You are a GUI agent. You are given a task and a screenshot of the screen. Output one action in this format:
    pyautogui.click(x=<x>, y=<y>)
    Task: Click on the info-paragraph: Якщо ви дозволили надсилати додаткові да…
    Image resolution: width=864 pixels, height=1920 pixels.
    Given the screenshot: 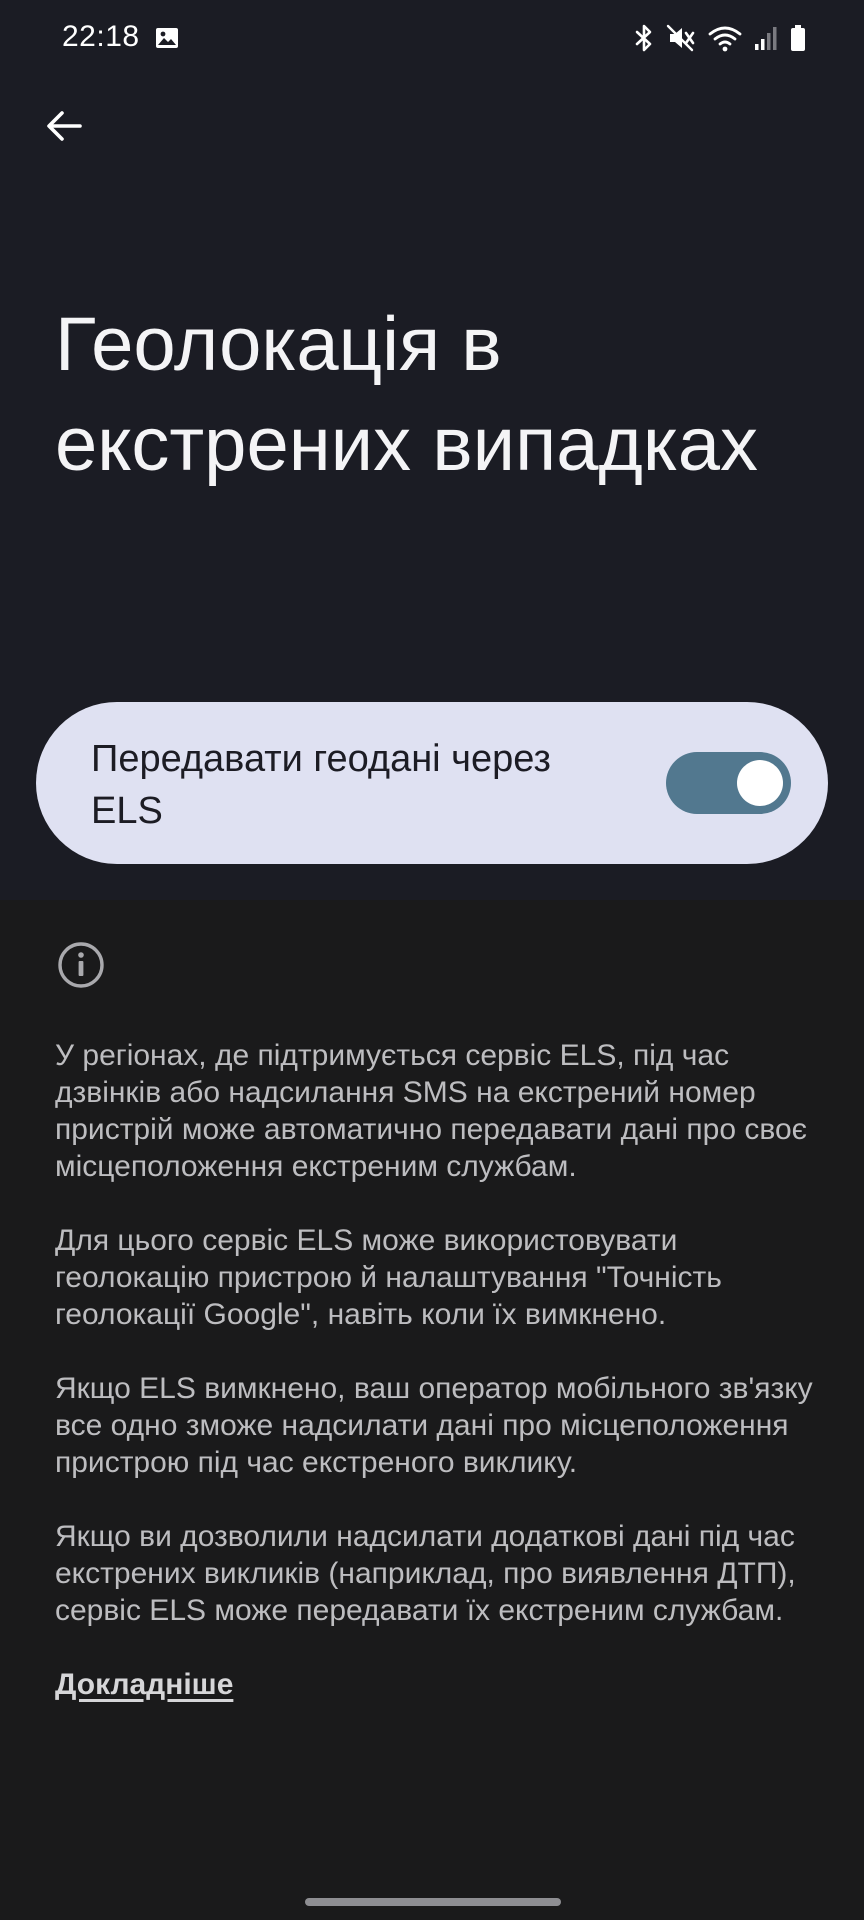 What is the action you would take?
    pyautogui.click(x=425, y=1573)
    